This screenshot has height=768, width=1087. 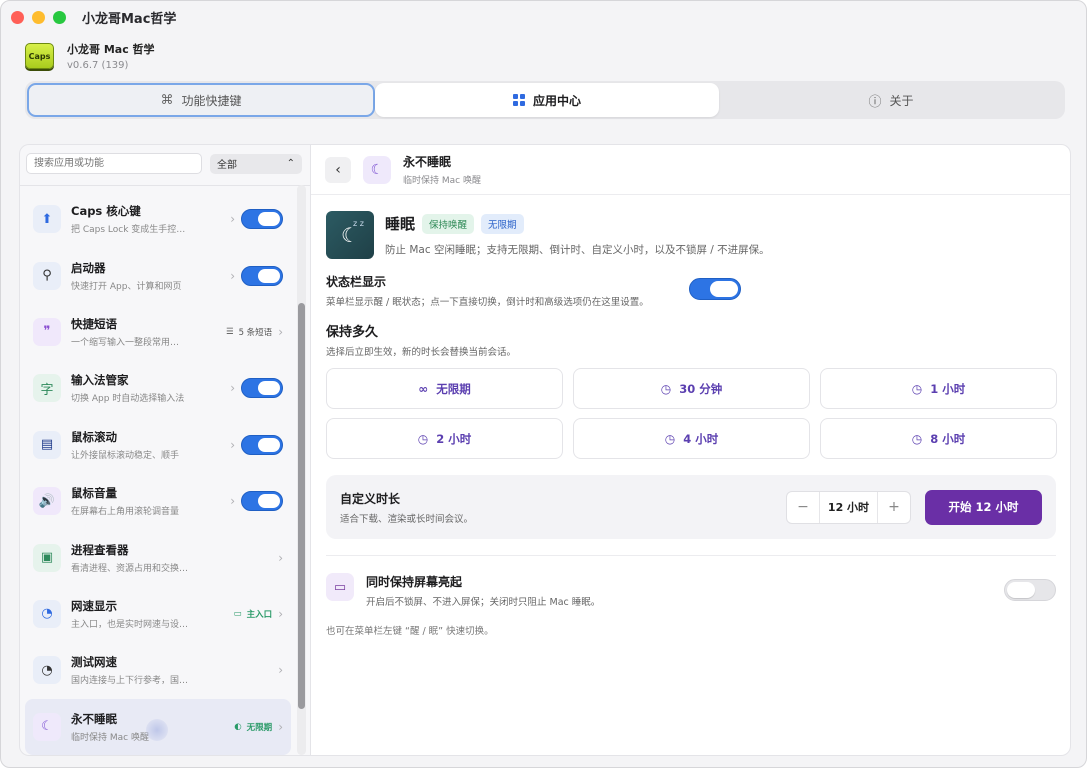 I want to click on status-bar-toggle, so click(x=715, y=289).